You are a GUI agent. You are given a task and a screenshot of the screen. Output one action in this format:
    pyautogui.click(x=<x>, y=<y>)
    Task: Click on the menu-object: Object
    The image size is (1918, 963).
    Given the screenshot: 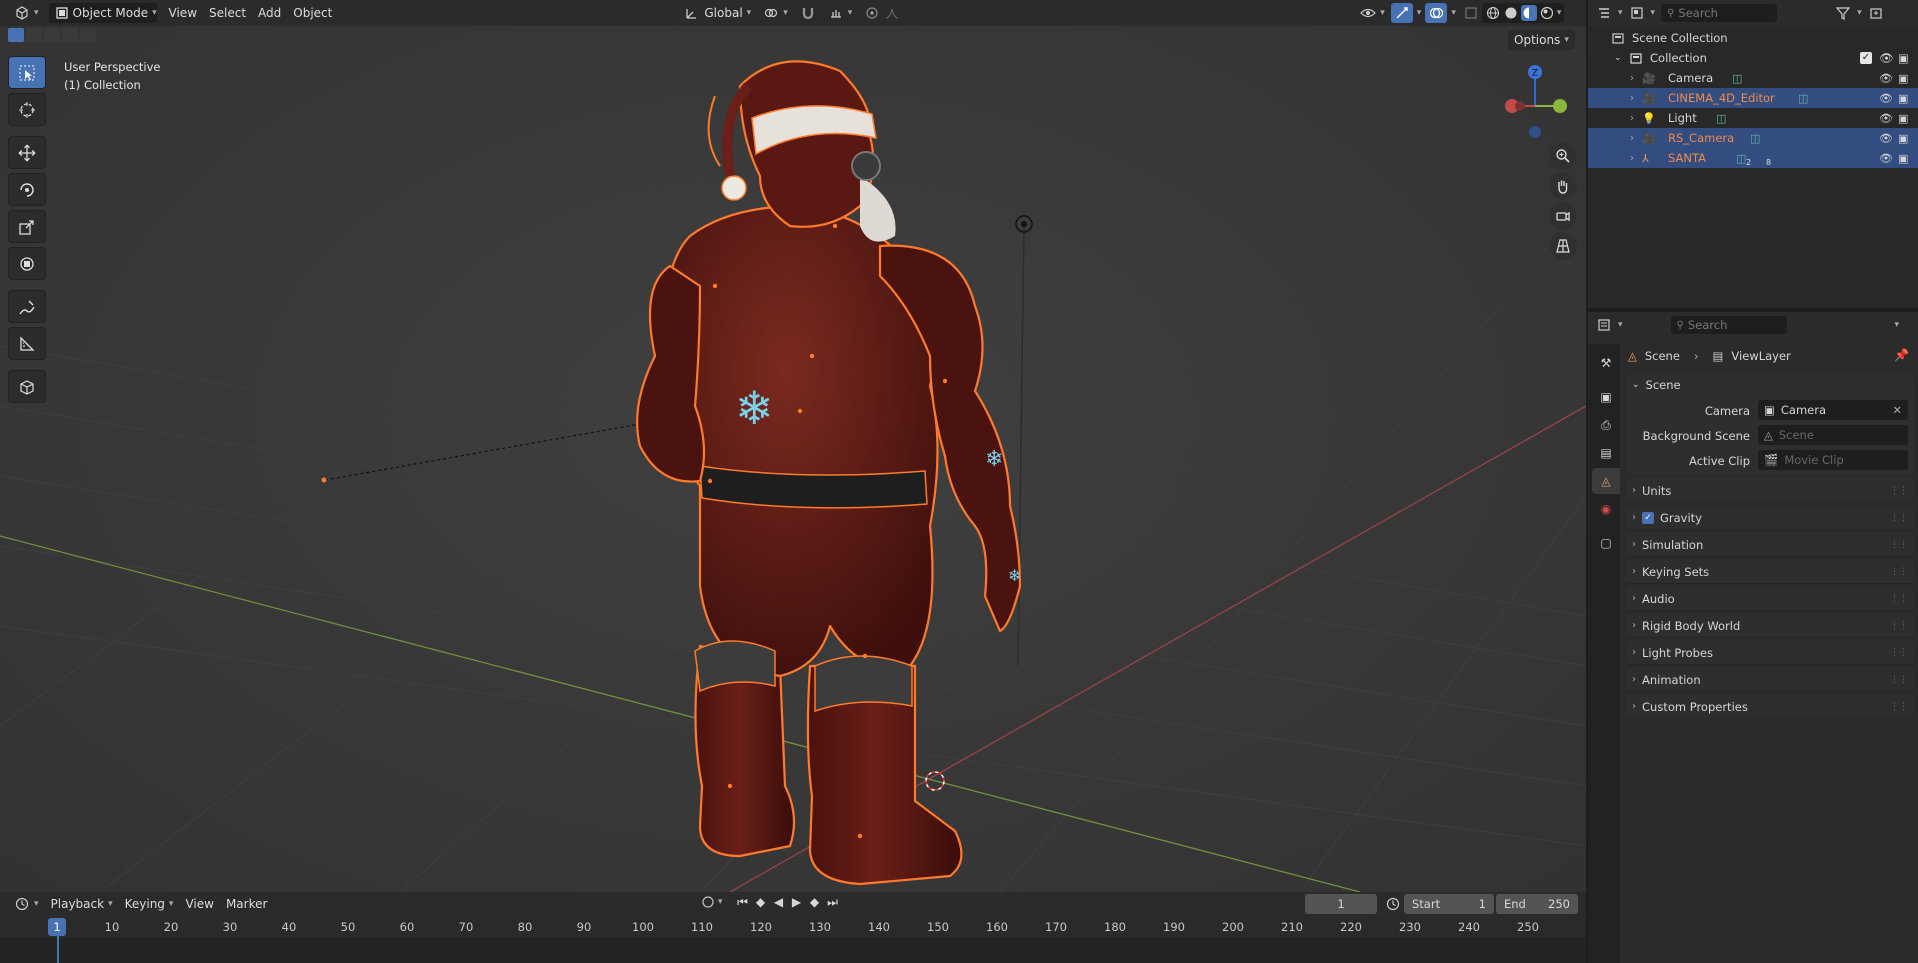 What is the action you would take?
    pyautogui.click(x=312, y=13)
    